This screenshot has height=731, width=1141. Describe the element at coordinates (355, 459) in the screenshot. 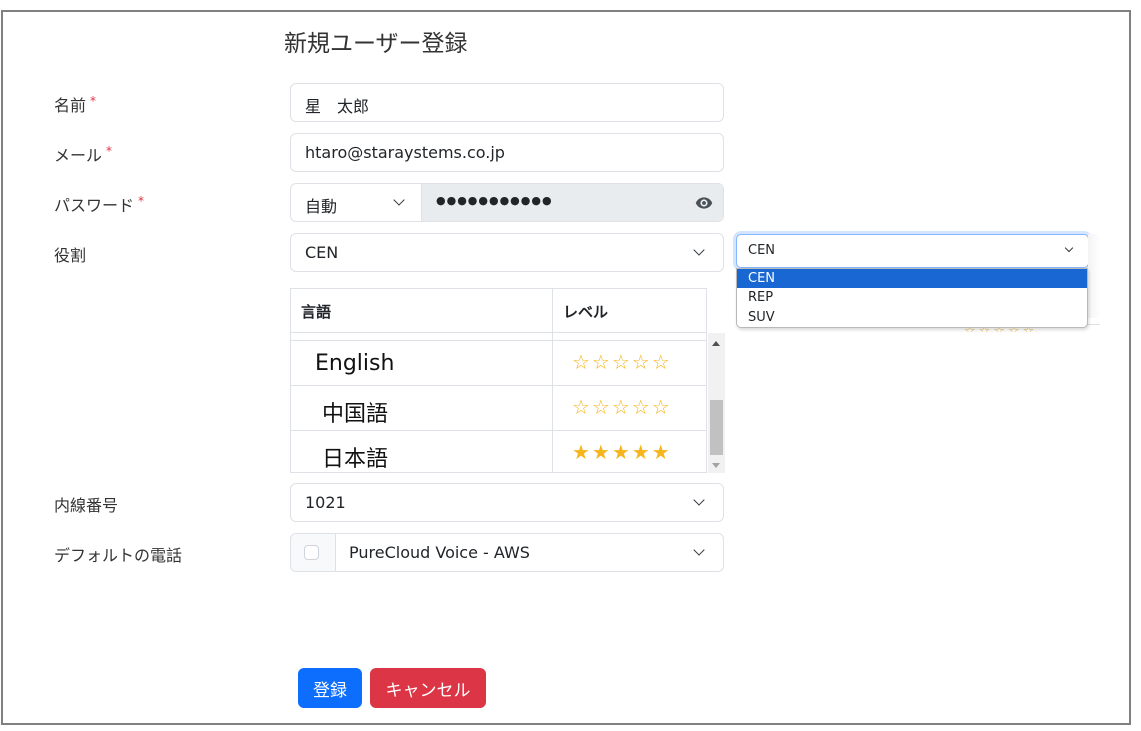

I see `language-name: 日本語` at that location.